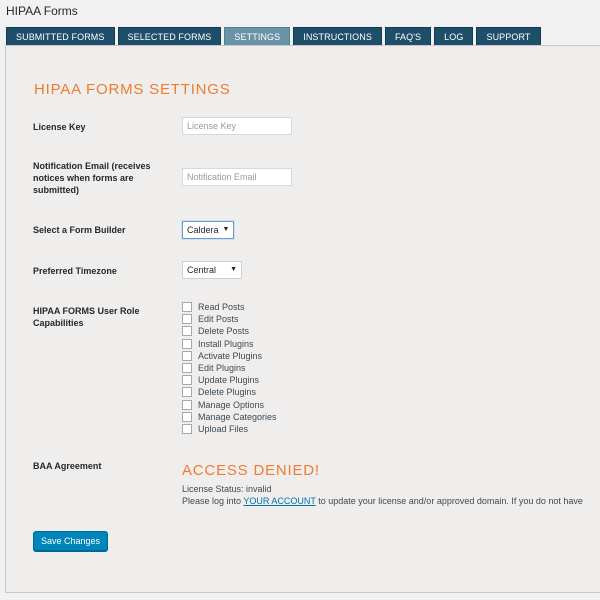 The image size is (600, 600). What do you see at coordinates (337, 36) in the screenshot?
I see `tab-instructions: INSTRUCTIONS` at bounding box center [337, 36].